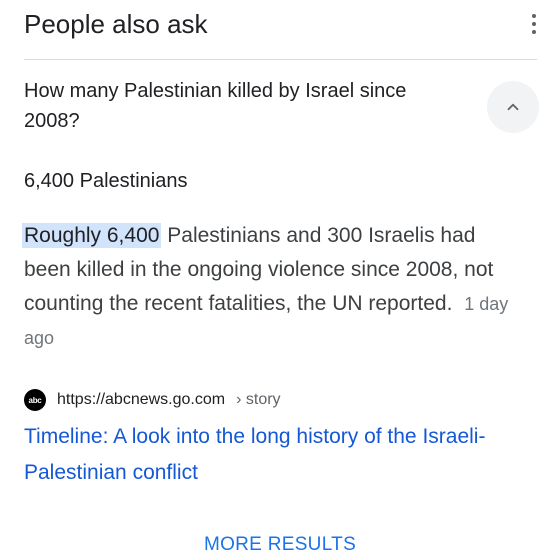 Image resolution: width=560 pixels, height=560 pixels. Describe the element at coordinates (534, 24) in the screenshot. I see `more-options-icon` at that location.